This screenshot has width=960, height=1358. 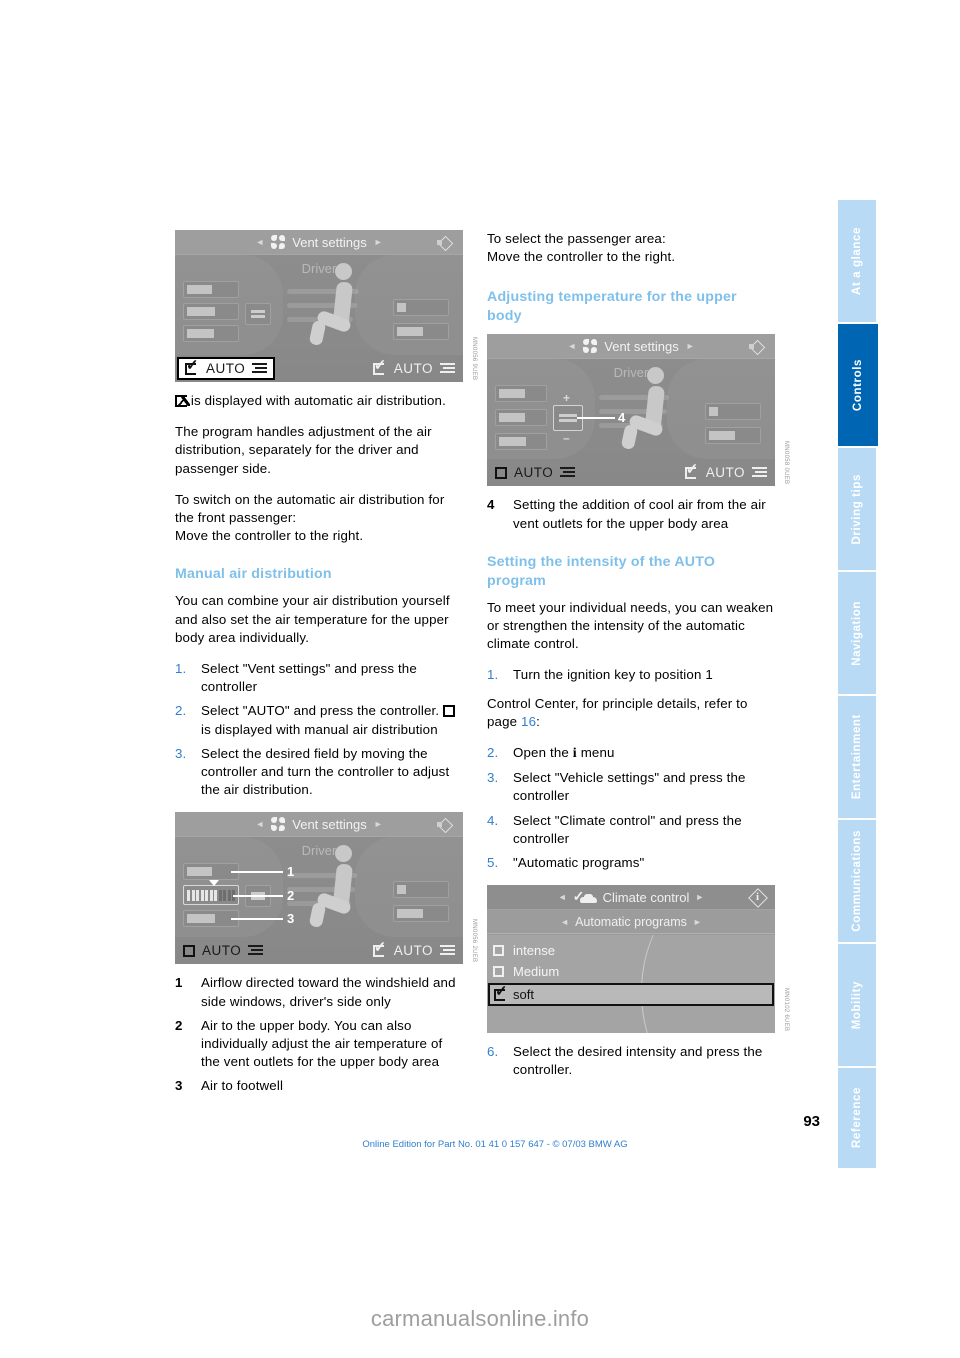 What do you see at coordinates (528, 721) in the screenshot?
I see `page-reference-link: 16` at bounding box center [528, 721].